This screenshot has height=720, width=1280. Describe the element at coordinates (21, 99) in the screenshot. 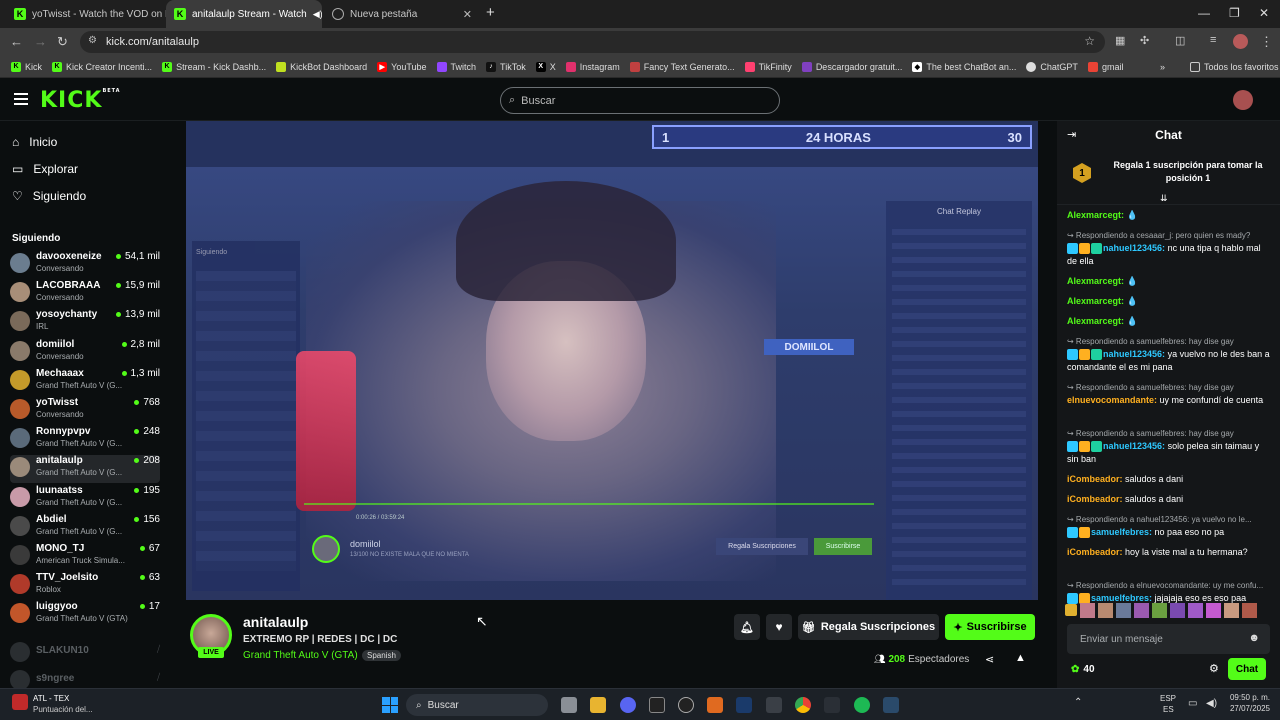

I see `hamburger-menu-icon` at that location.